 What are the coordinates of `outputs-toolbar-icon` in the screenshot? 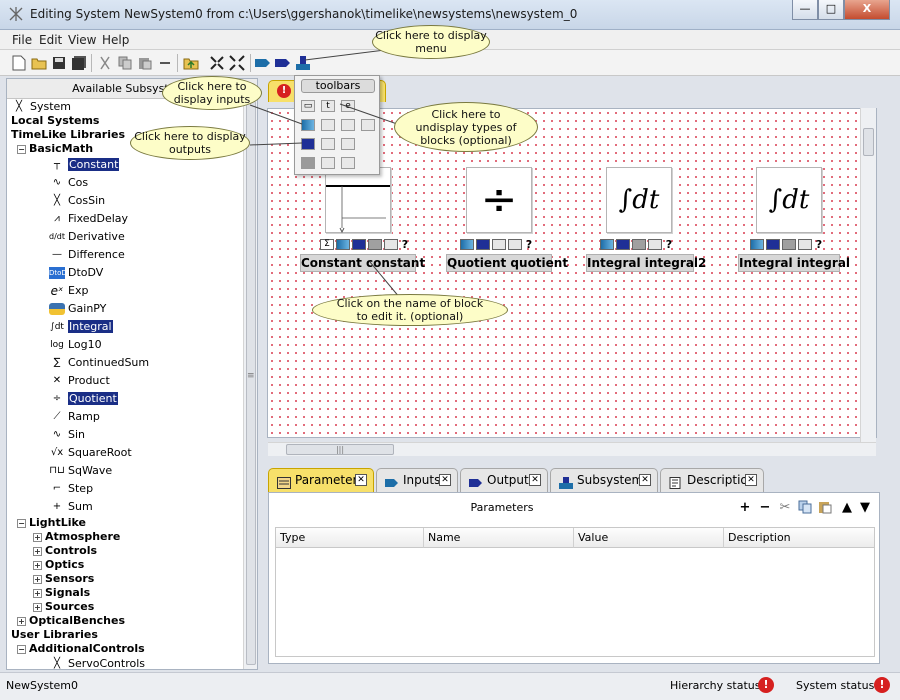 It's located at (283, 63).